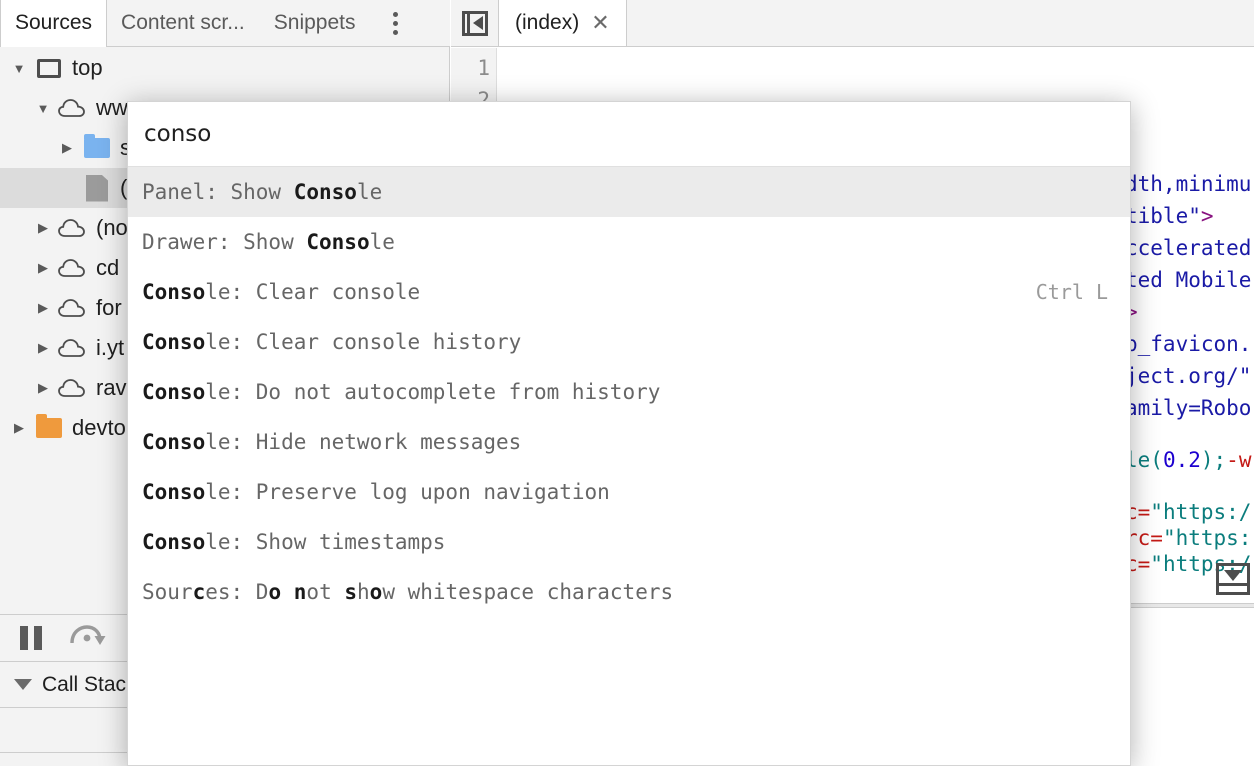 The width and height of the screenshot is (1254, 766). What do you see at coordinates (332, 442) in the screenshot?
I see `command-palette-item-label: Console: Hide network messages` at bounding box center [332, 442].